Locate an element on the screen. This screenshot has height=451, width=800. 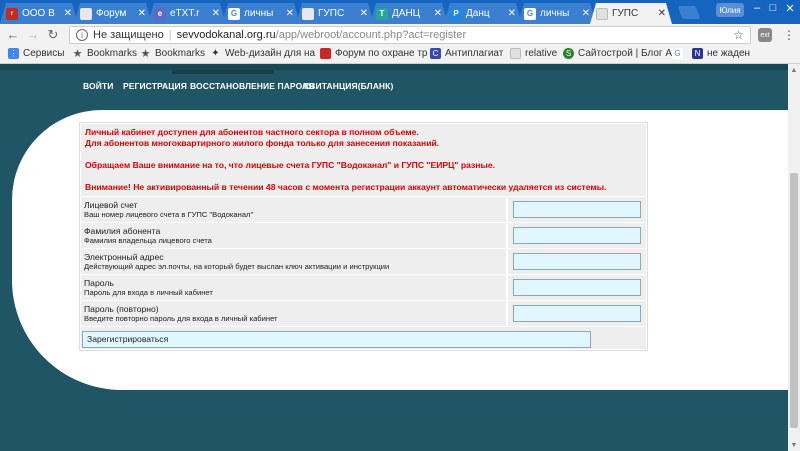
tab-8: G личны ✕ is located at coordinates (557, 13).